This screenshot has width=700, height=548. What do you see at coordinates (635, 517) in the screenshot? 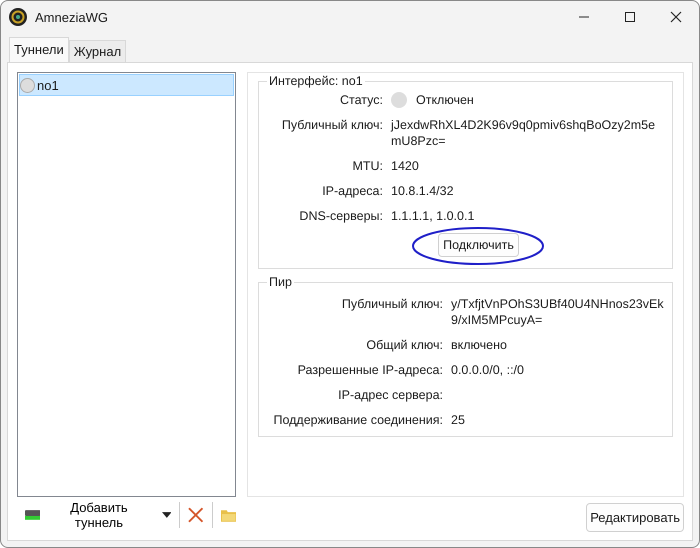
I see `edit-button: Редактировать` at bounding box center [635, 517].